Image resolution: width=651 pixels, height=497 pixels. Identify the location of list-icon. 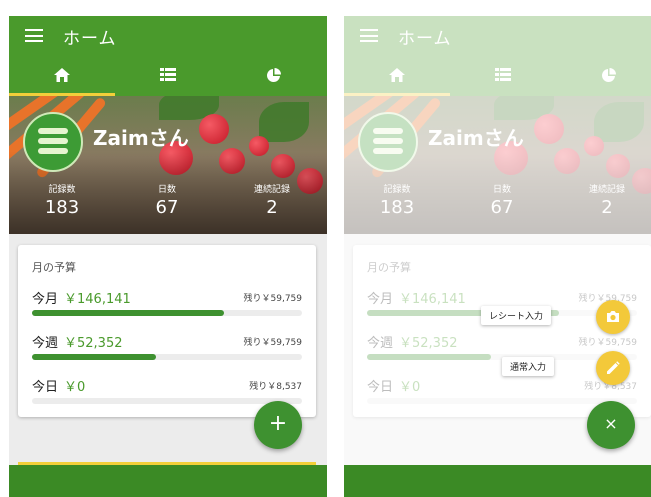
(168, 74).